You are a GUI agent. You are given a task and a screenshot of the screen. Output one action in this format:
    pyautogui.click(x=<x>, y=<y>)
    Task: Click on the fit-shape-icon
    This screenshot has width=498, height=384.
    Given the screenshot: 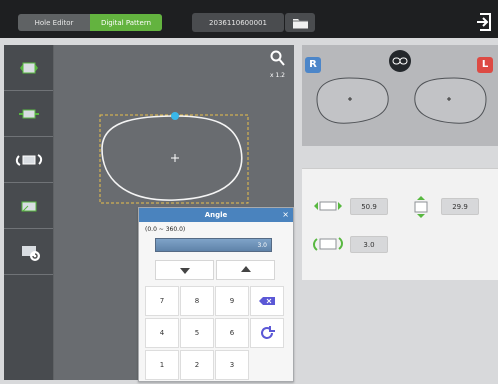 What is the action you would take?
    pyautogui.click(x=28, y=67)
    